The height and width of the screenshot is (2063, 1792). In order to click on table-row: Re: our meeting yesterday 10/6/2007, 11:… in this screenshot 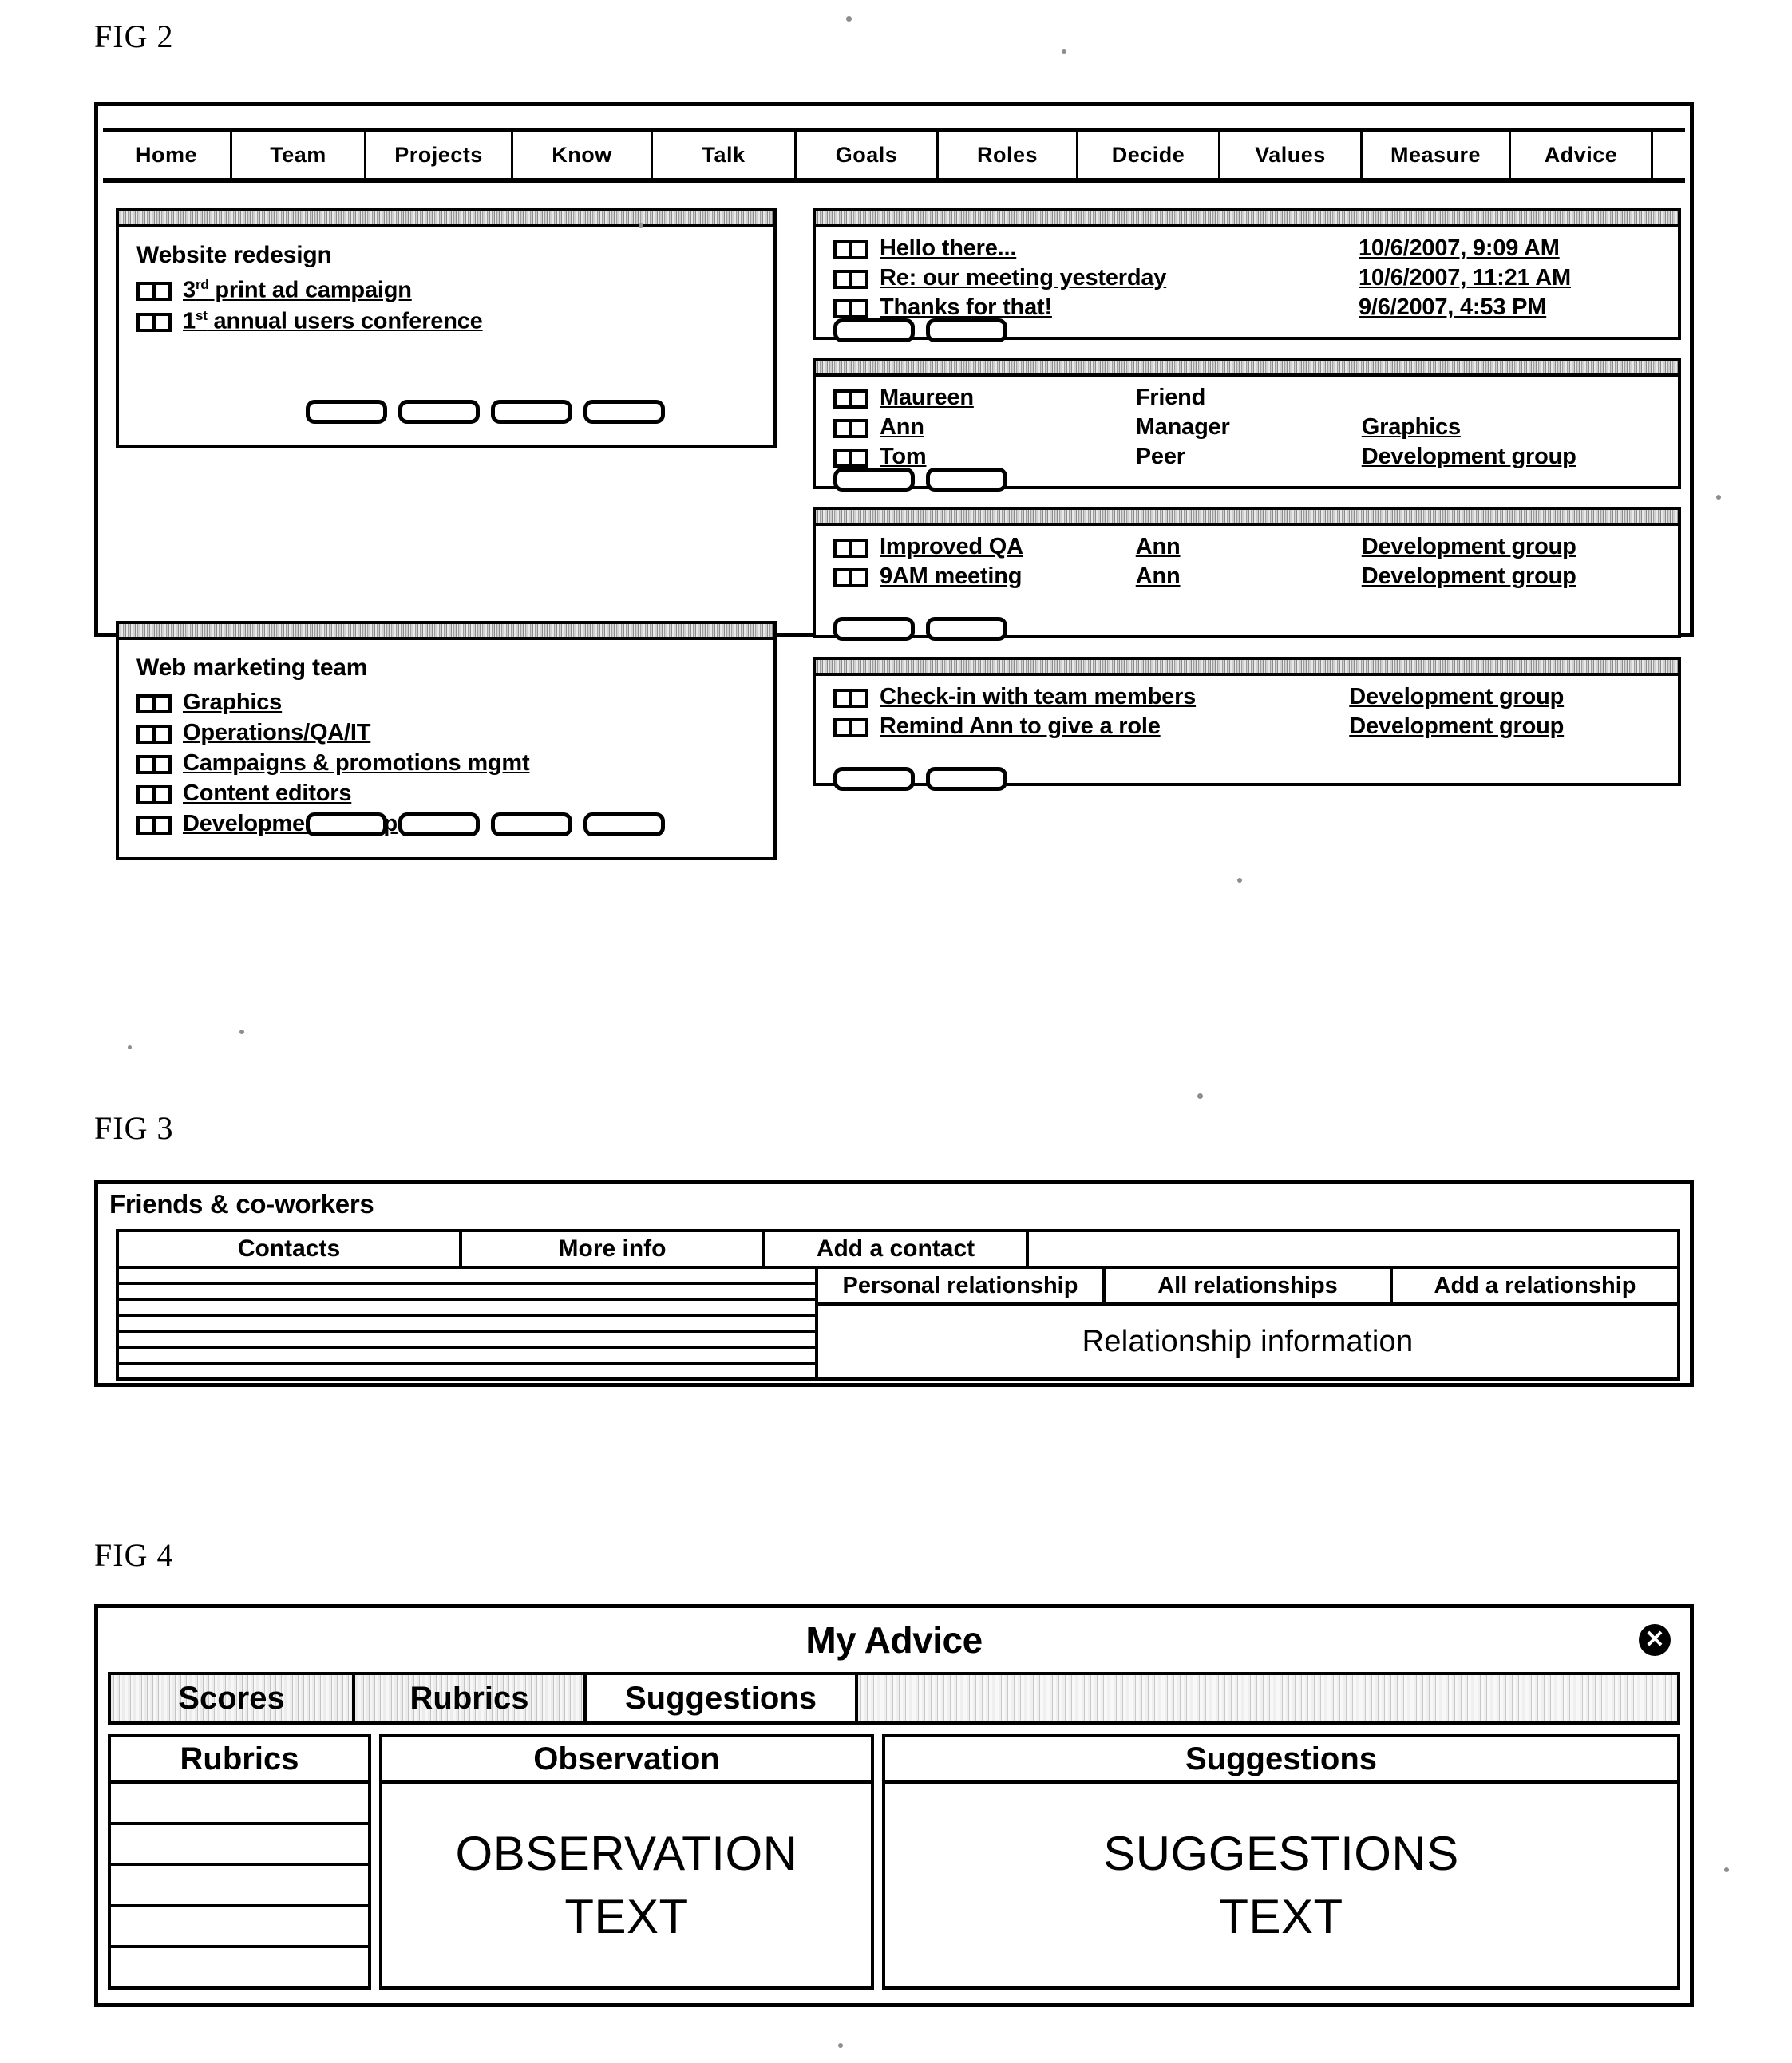, I will do `click(1255, 278)`.